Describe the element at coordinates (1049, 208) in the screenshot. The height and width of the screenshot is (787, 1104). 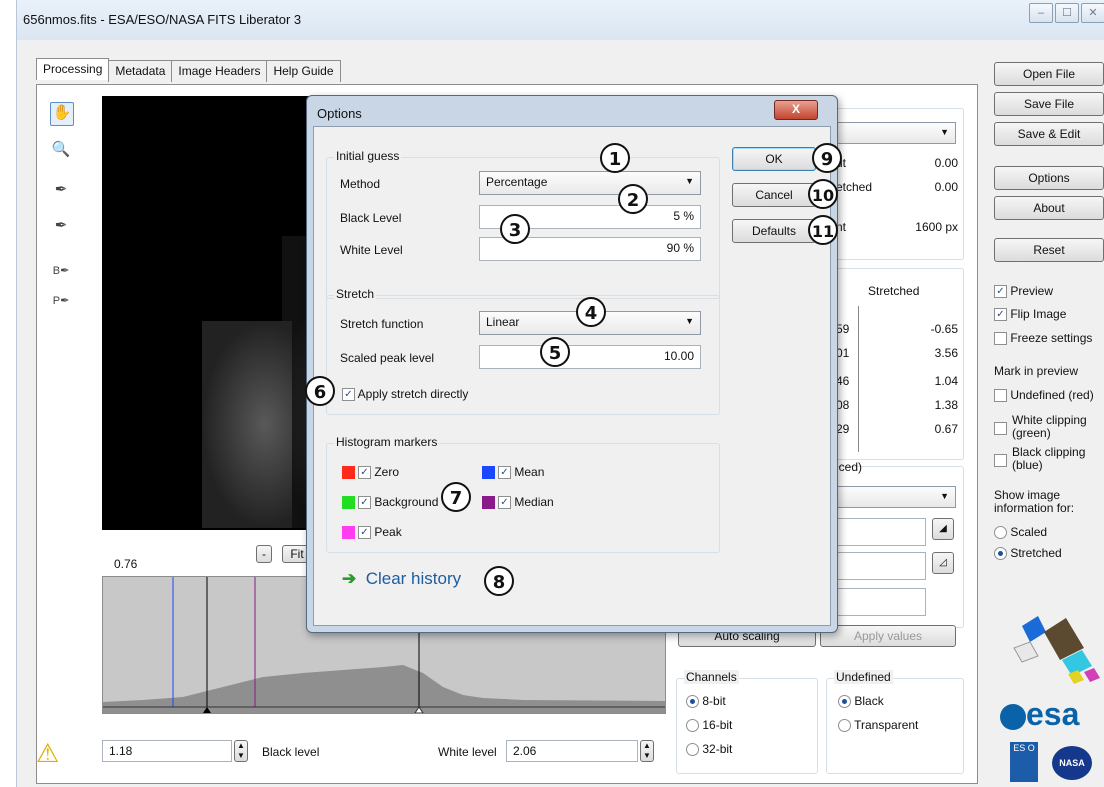
I see `about-button: About` at that location.